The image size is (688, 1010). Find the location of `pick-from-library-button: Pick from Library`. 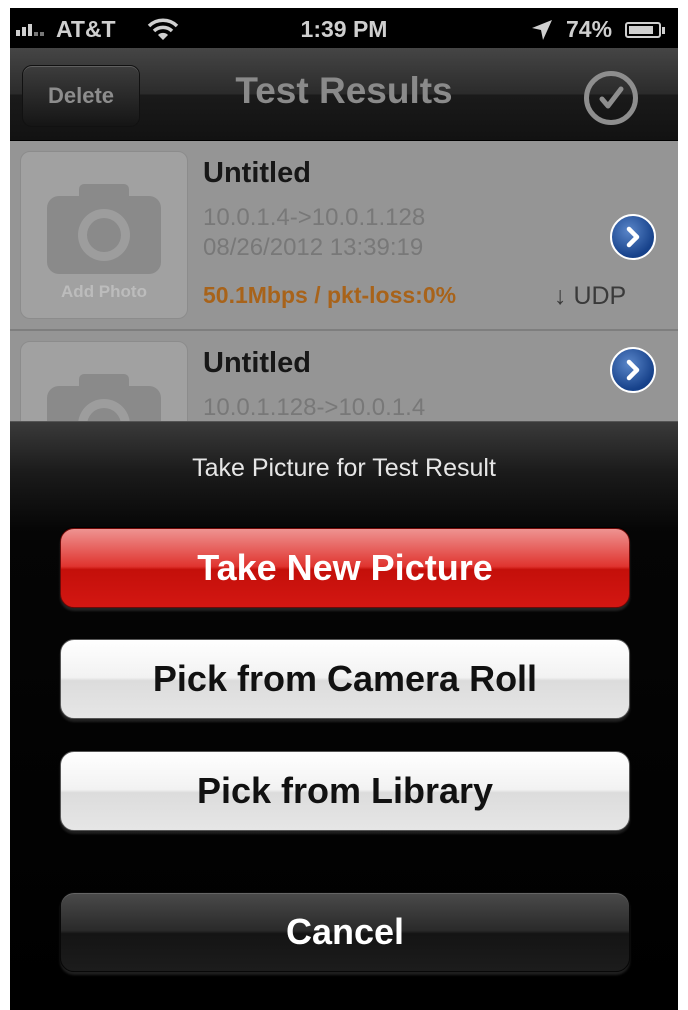

pick-from-library-button: Pick from Library is located at coordinates (345, 791).